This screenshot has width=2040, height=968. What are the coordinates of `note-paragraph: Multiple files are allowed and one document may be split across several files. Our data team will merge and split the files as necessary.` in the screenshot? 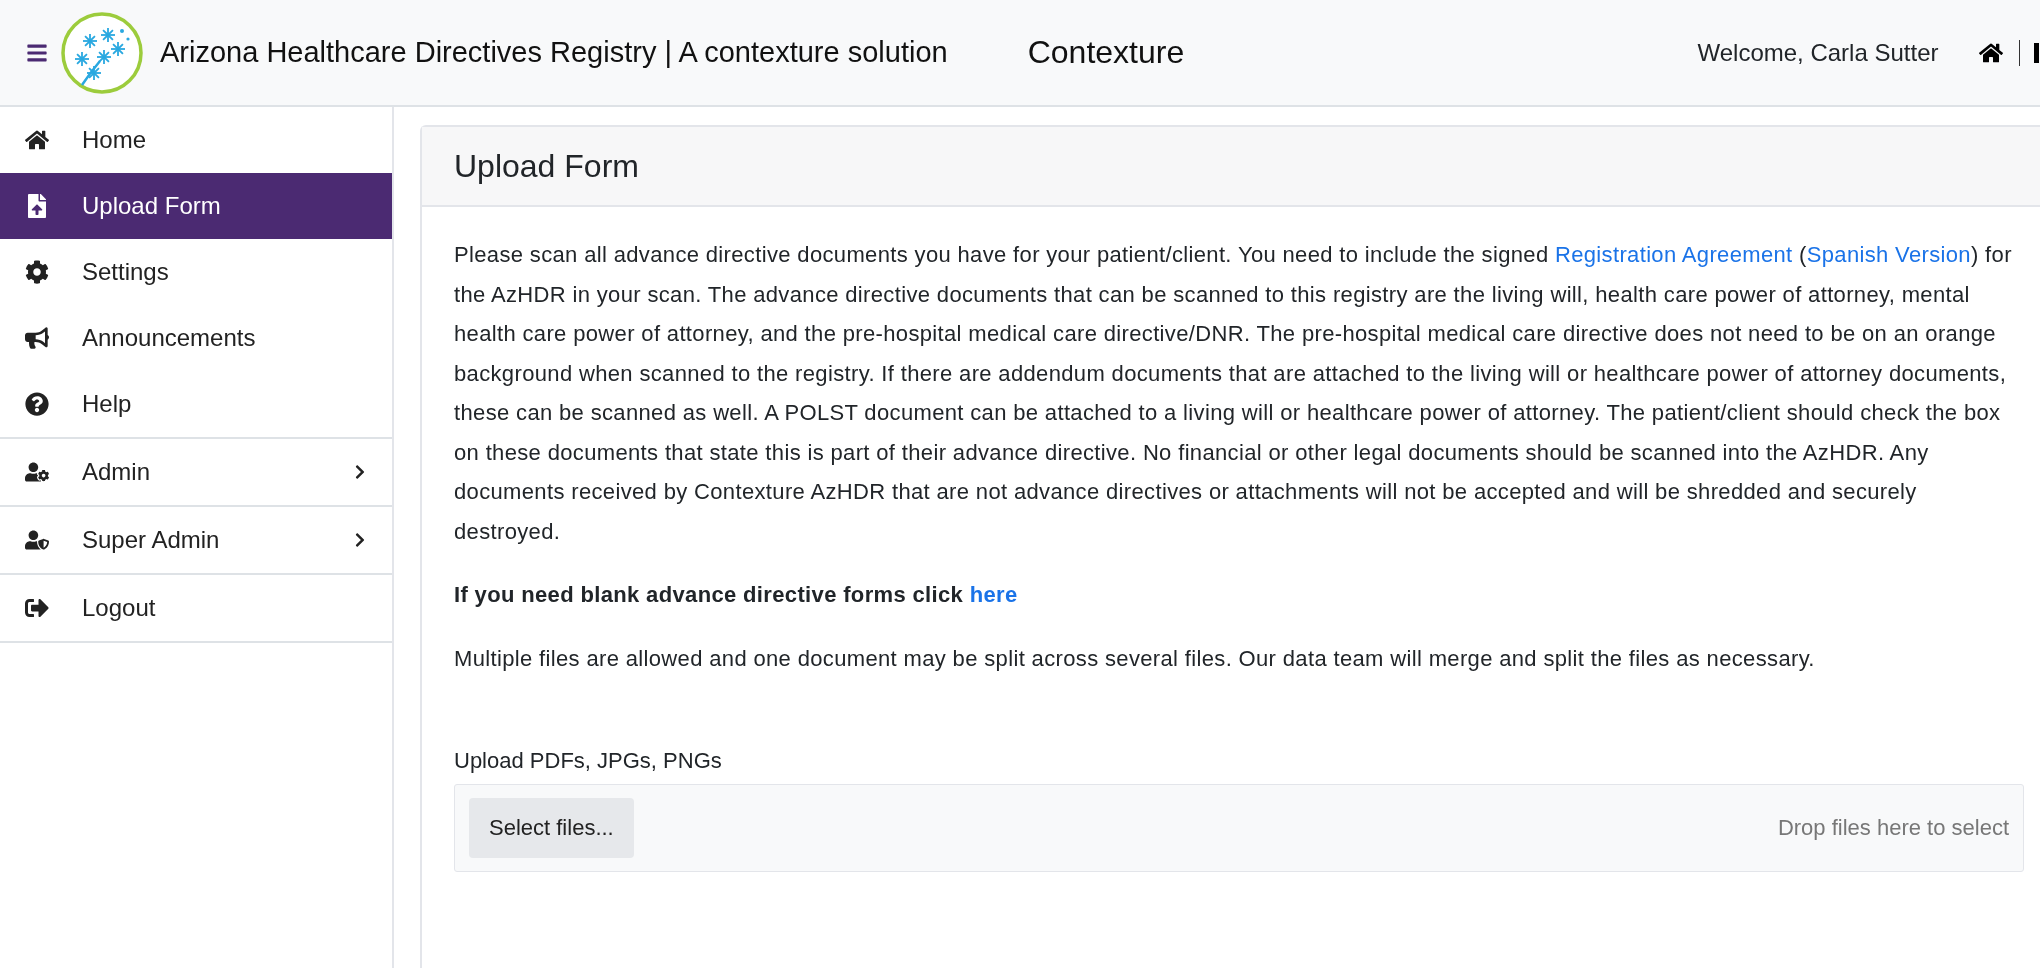 It's located at (1135, 658).